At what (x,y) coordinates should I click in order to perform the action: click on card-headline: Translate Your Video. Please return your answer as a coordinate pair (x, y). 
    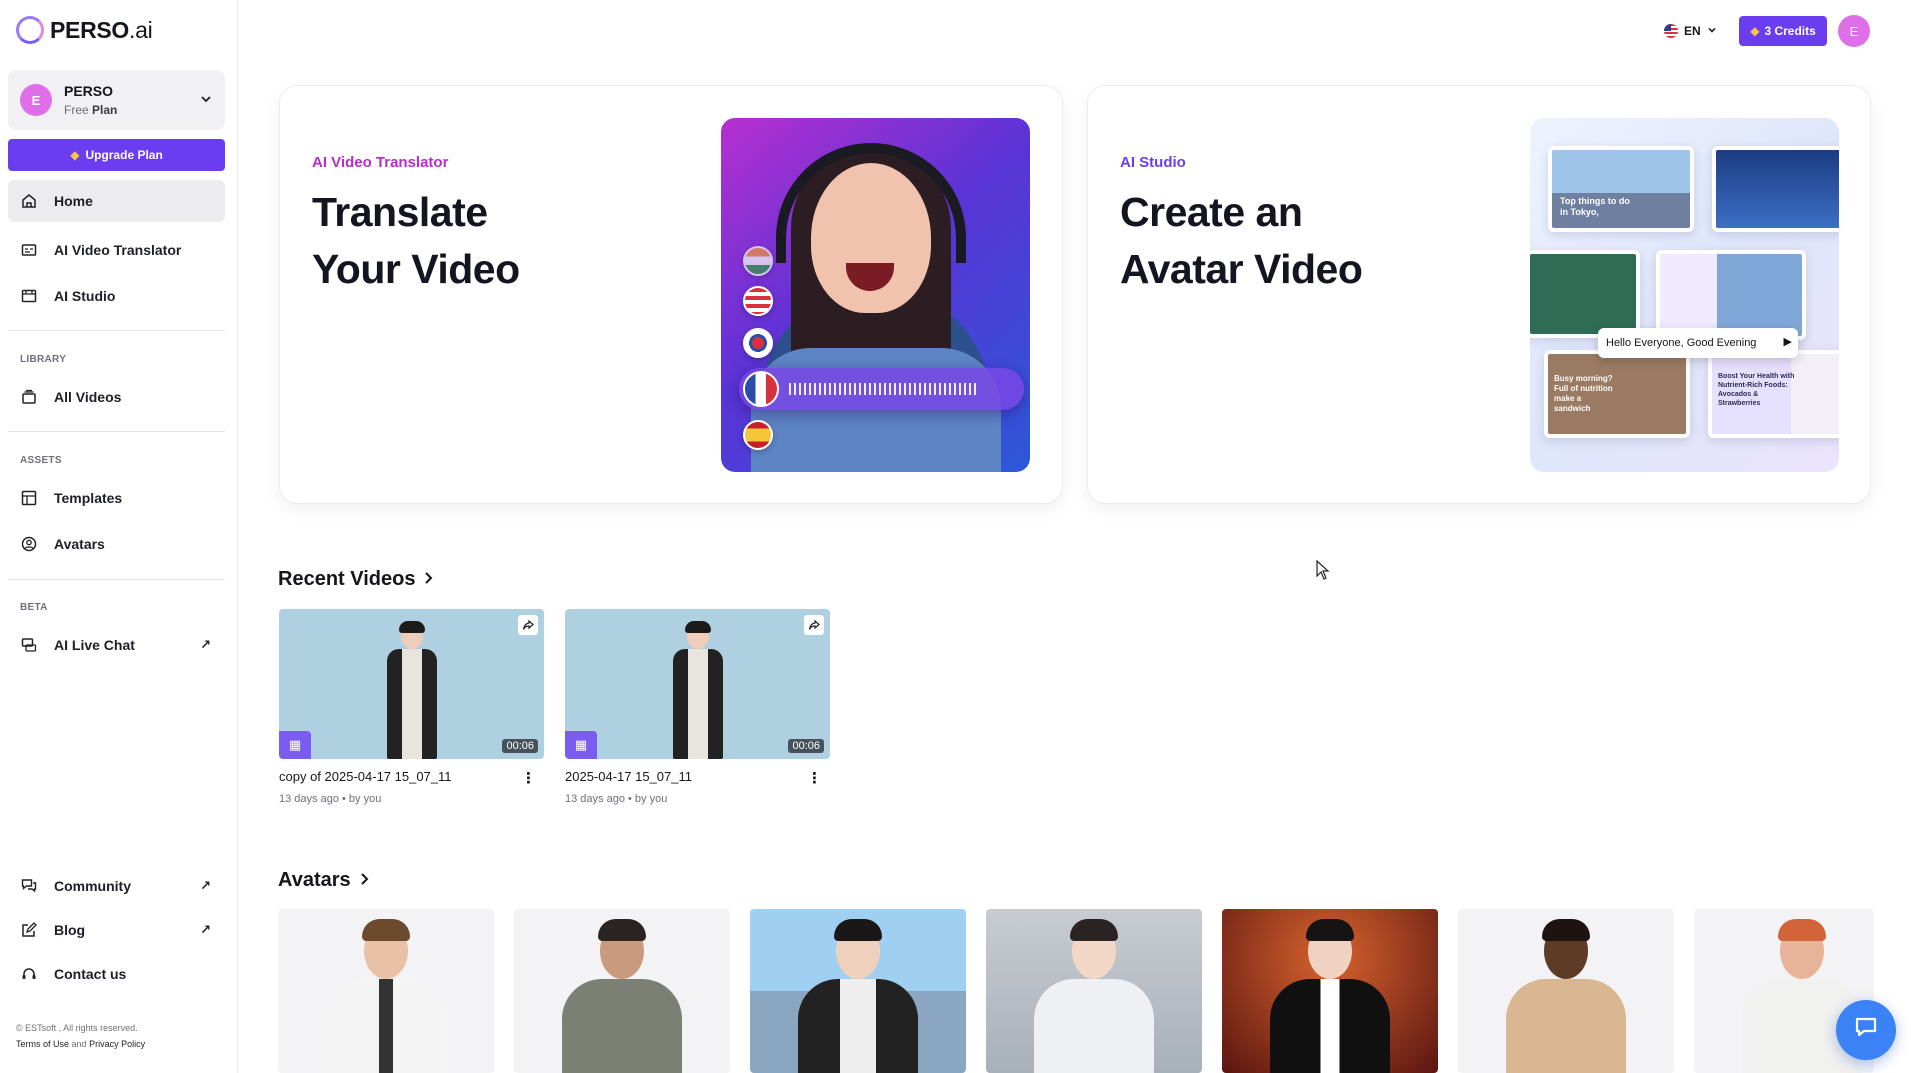
    Looking at the image, I should click on (416, 240).